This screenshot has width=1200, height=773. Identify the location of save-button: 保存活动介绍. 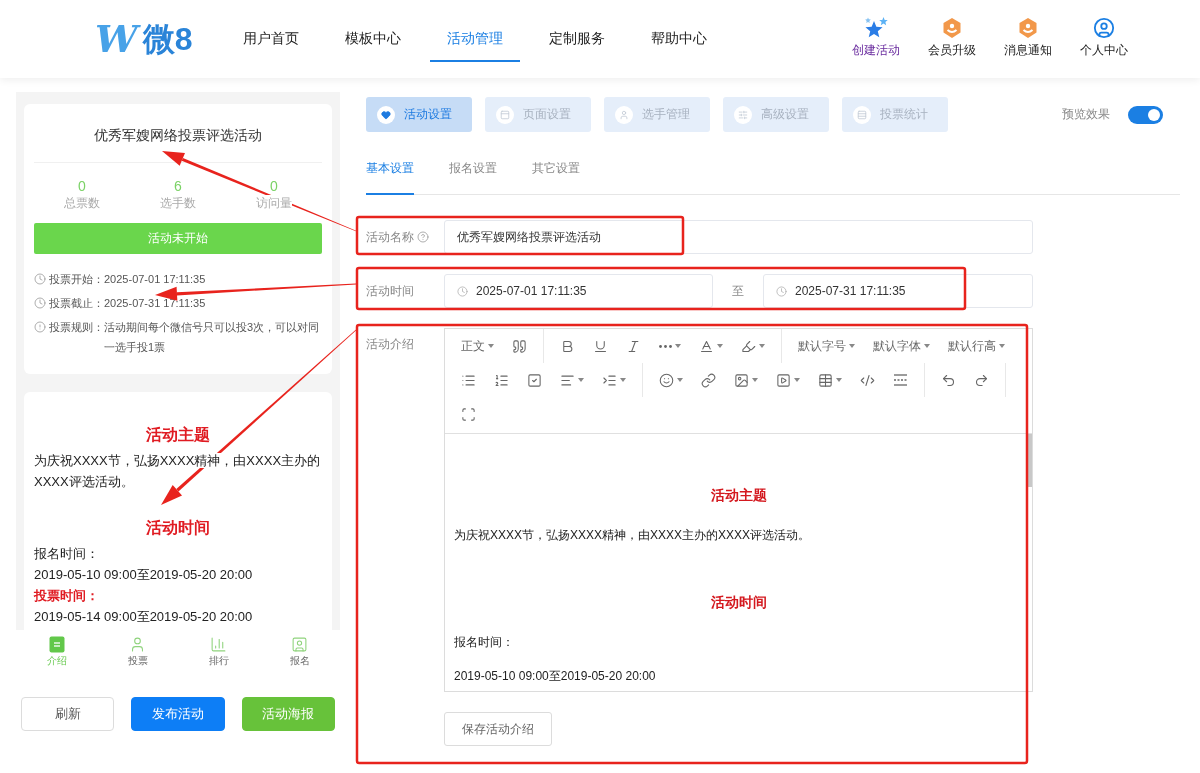
(498, 729).